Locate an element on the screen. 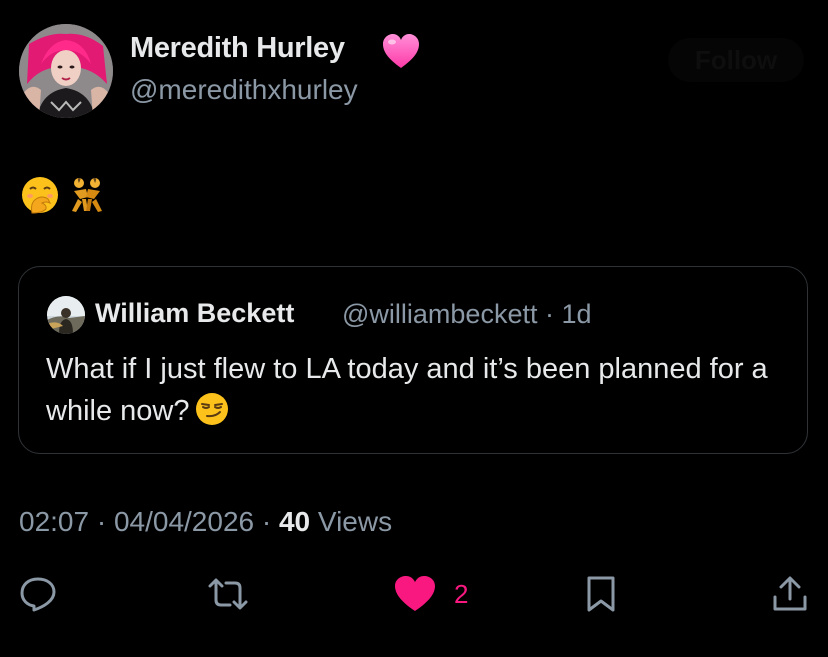  reply-button is located at coordinates (38, 594).